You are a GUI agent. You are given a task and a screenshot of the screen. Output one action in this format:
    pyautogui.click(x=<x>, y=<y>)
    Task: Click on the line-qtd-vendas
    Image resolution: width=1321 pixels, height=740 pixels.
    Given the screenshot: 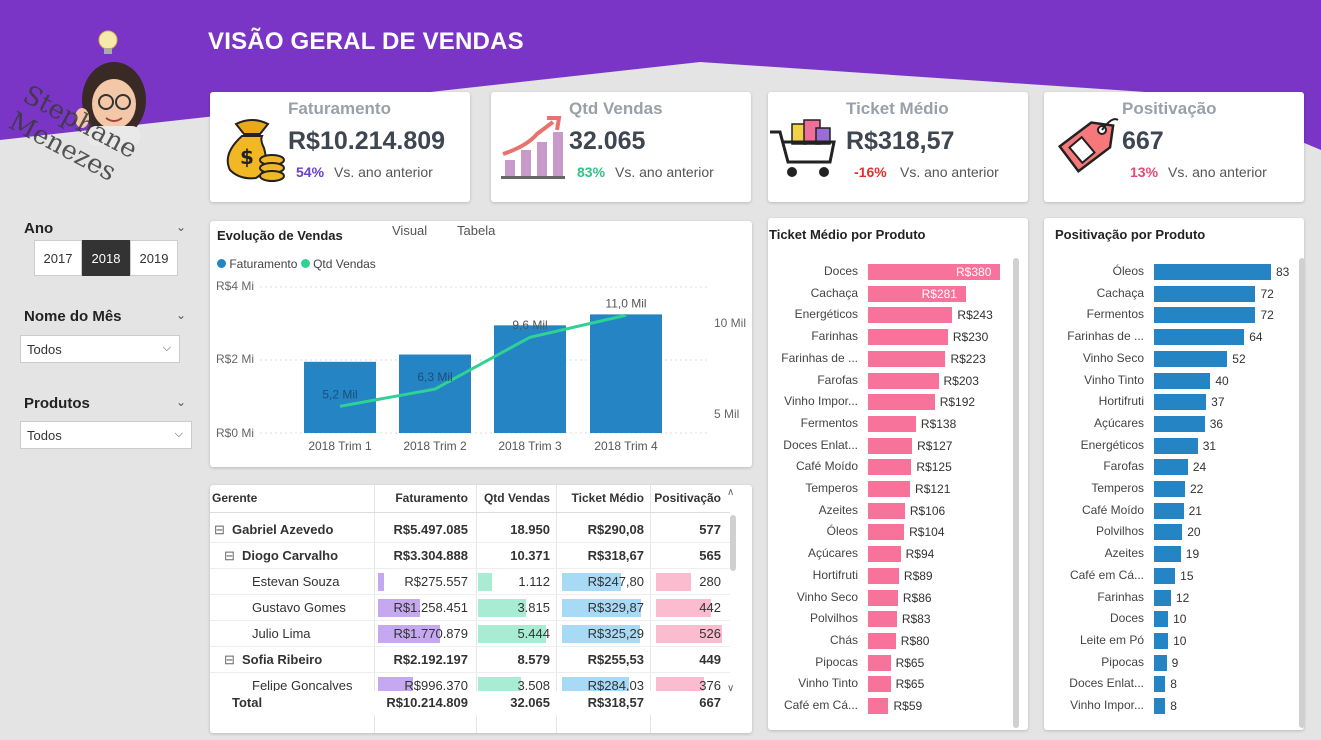 What is the action you would take?
    pyautogui.click(x=483, y=360)
    